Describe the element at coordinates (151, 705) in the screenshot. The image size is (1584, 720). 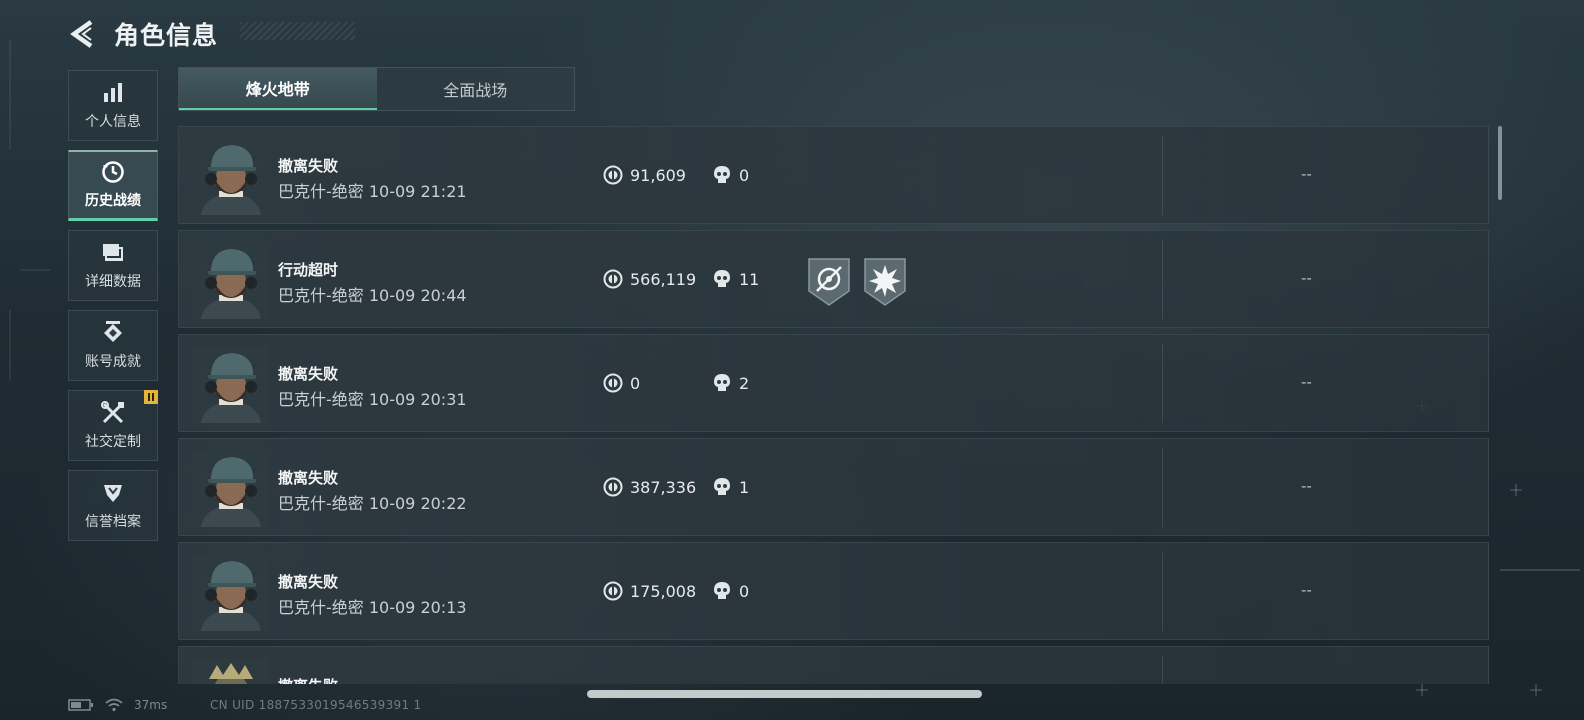
I see `ping-text: 37ms` at that location.